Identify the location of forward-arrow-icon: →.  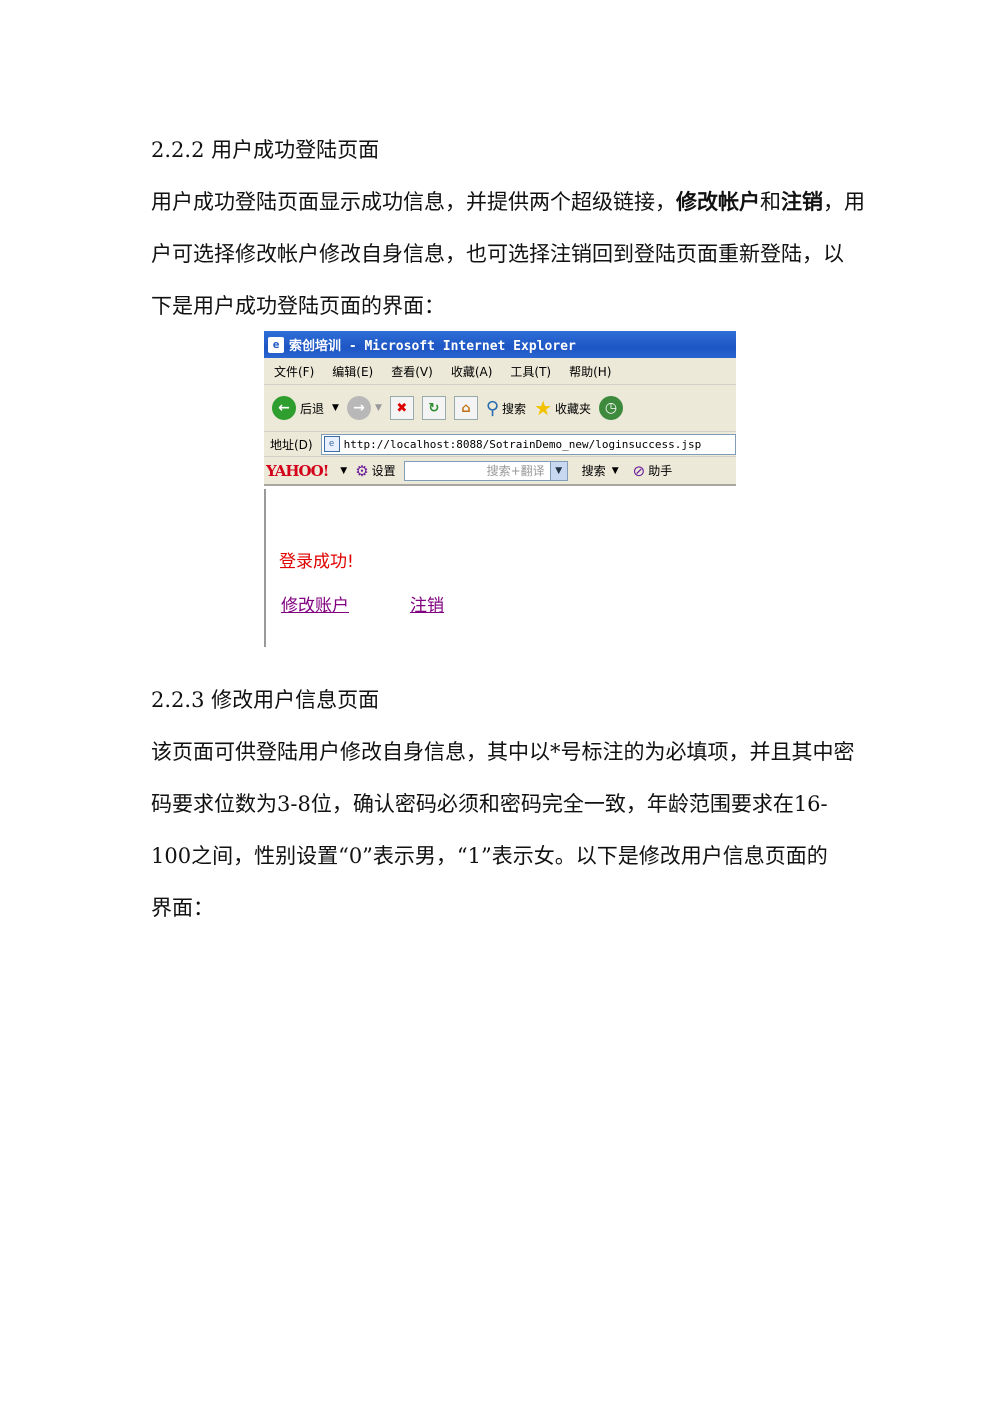
(358, 408).